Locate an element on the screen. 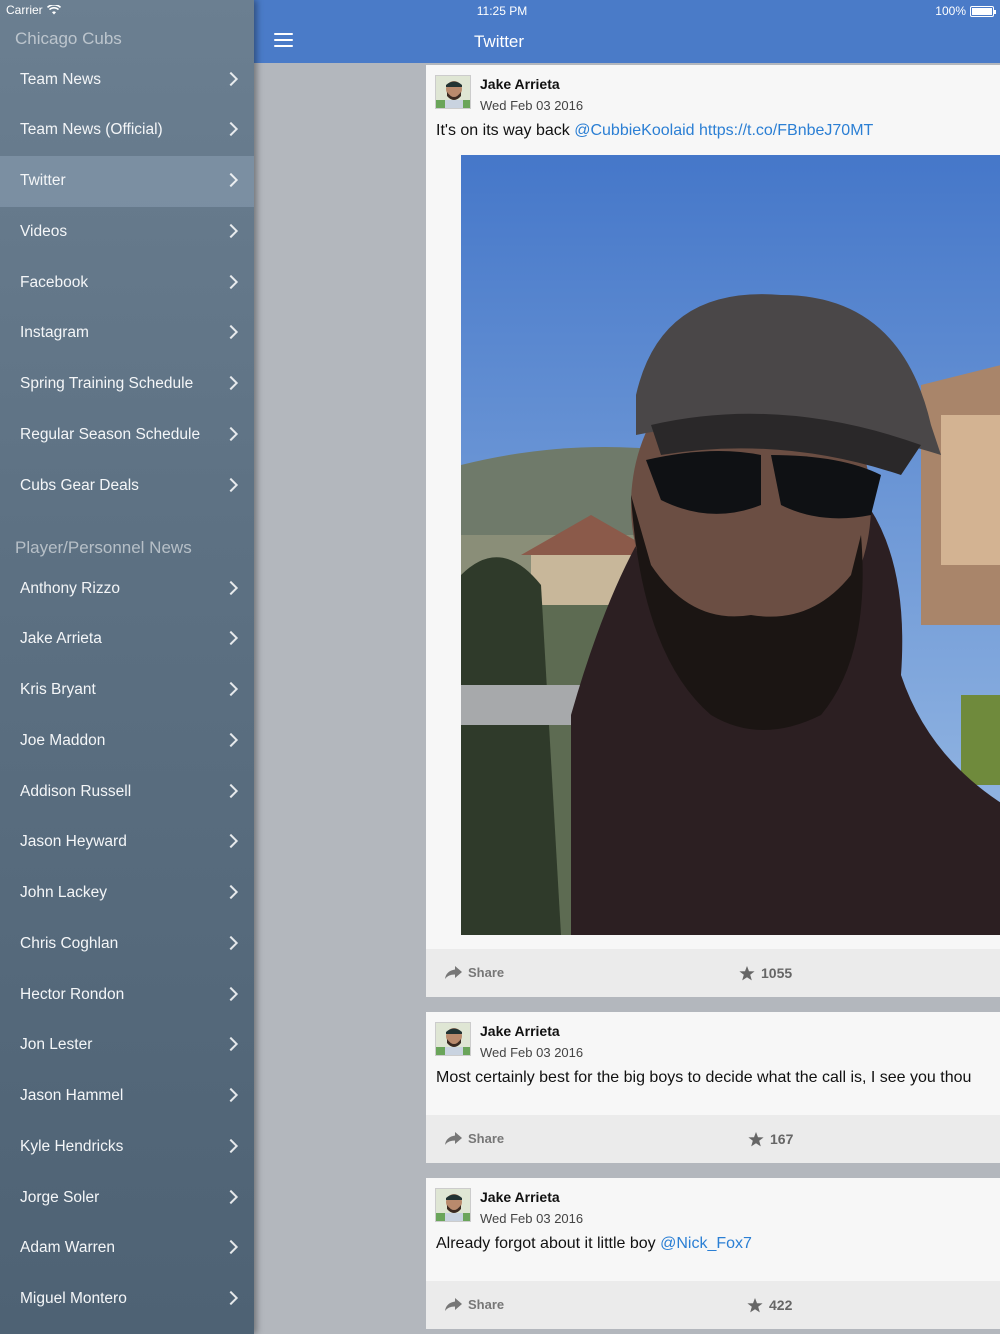 This screenshot has width=1000, height=1334. sidebar-item-label: Hector Rondon is located at coordinates (72, 994).